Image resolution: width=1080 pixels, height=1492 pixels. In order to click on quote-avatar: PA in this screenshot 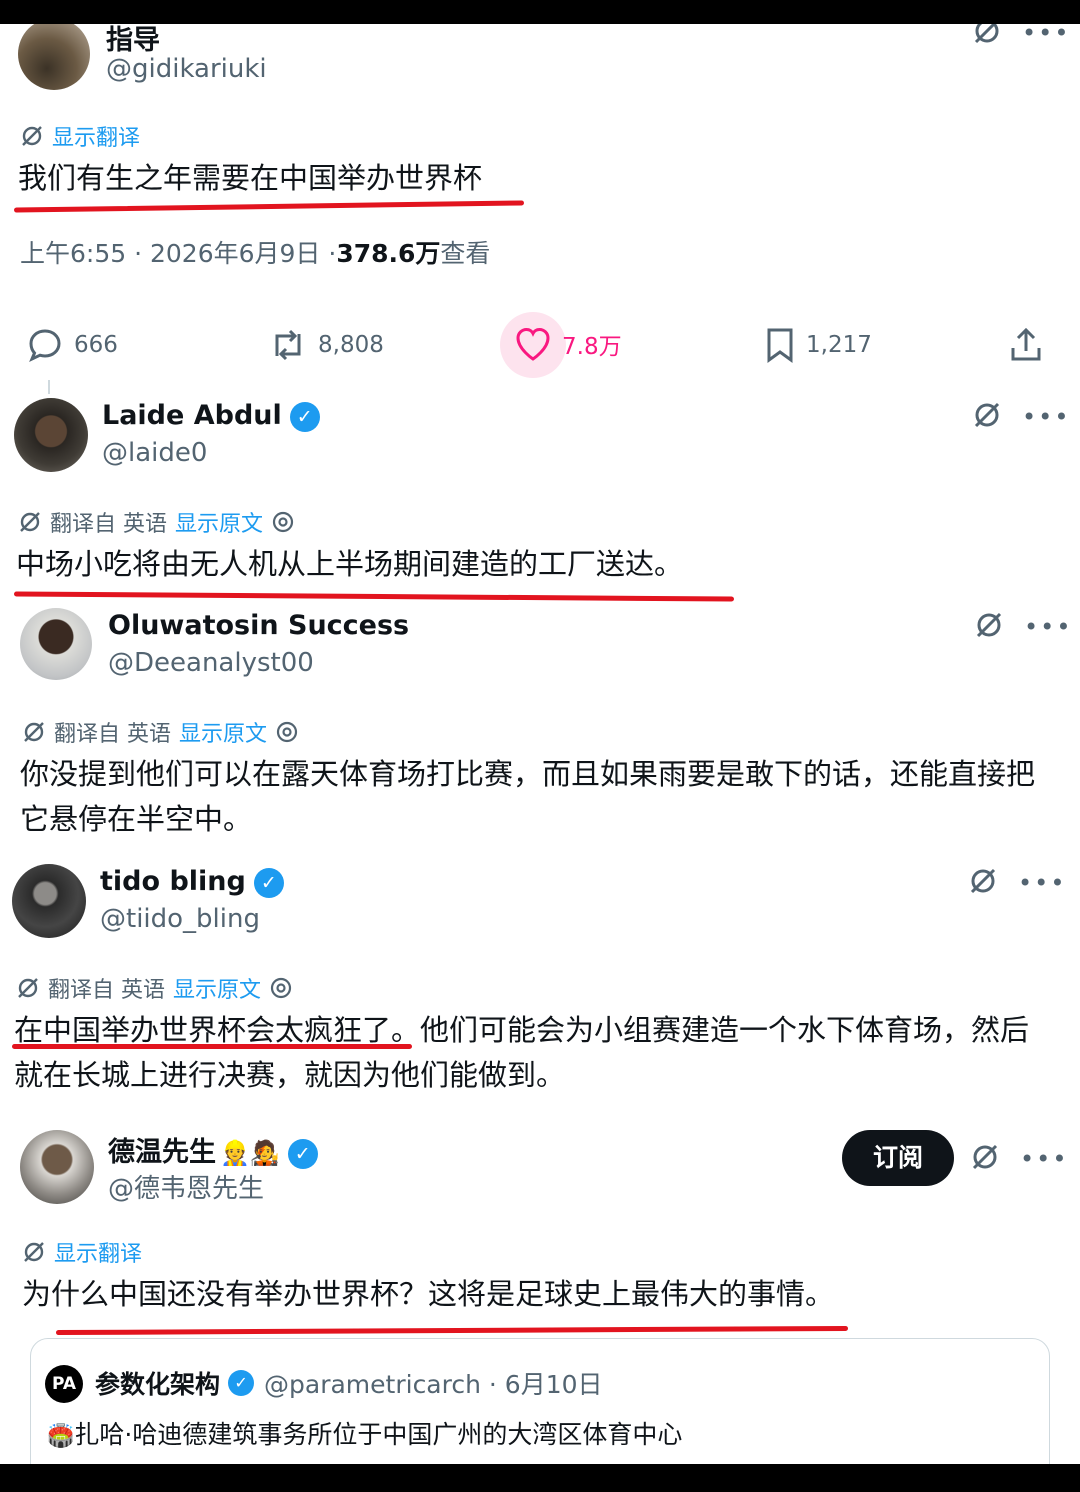, I will do `click(64, 1384)`.